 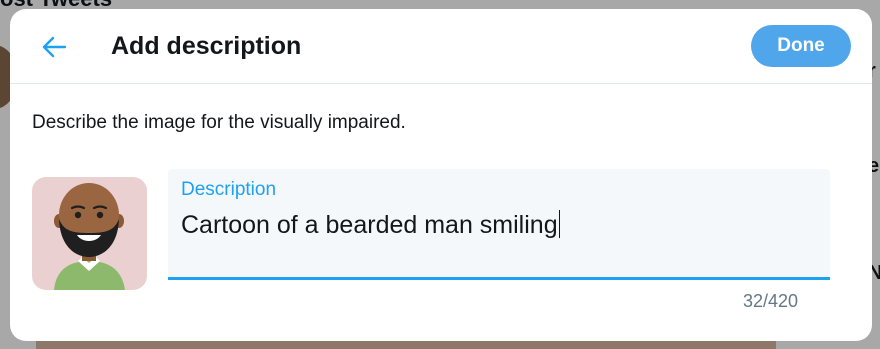 What do you see at coordinates (369, 225) in the screenshot?
I see `description-value: Cartoon of a bearded man smiling` at bounding box center [369, 225].